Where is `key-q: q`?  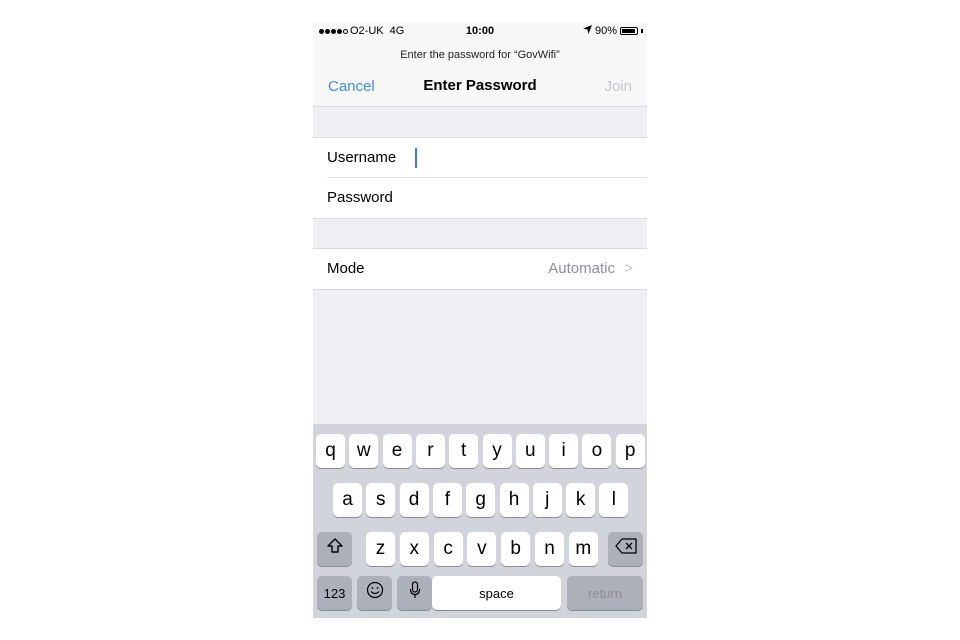
key-q: q is located at coordinates (330, 451).